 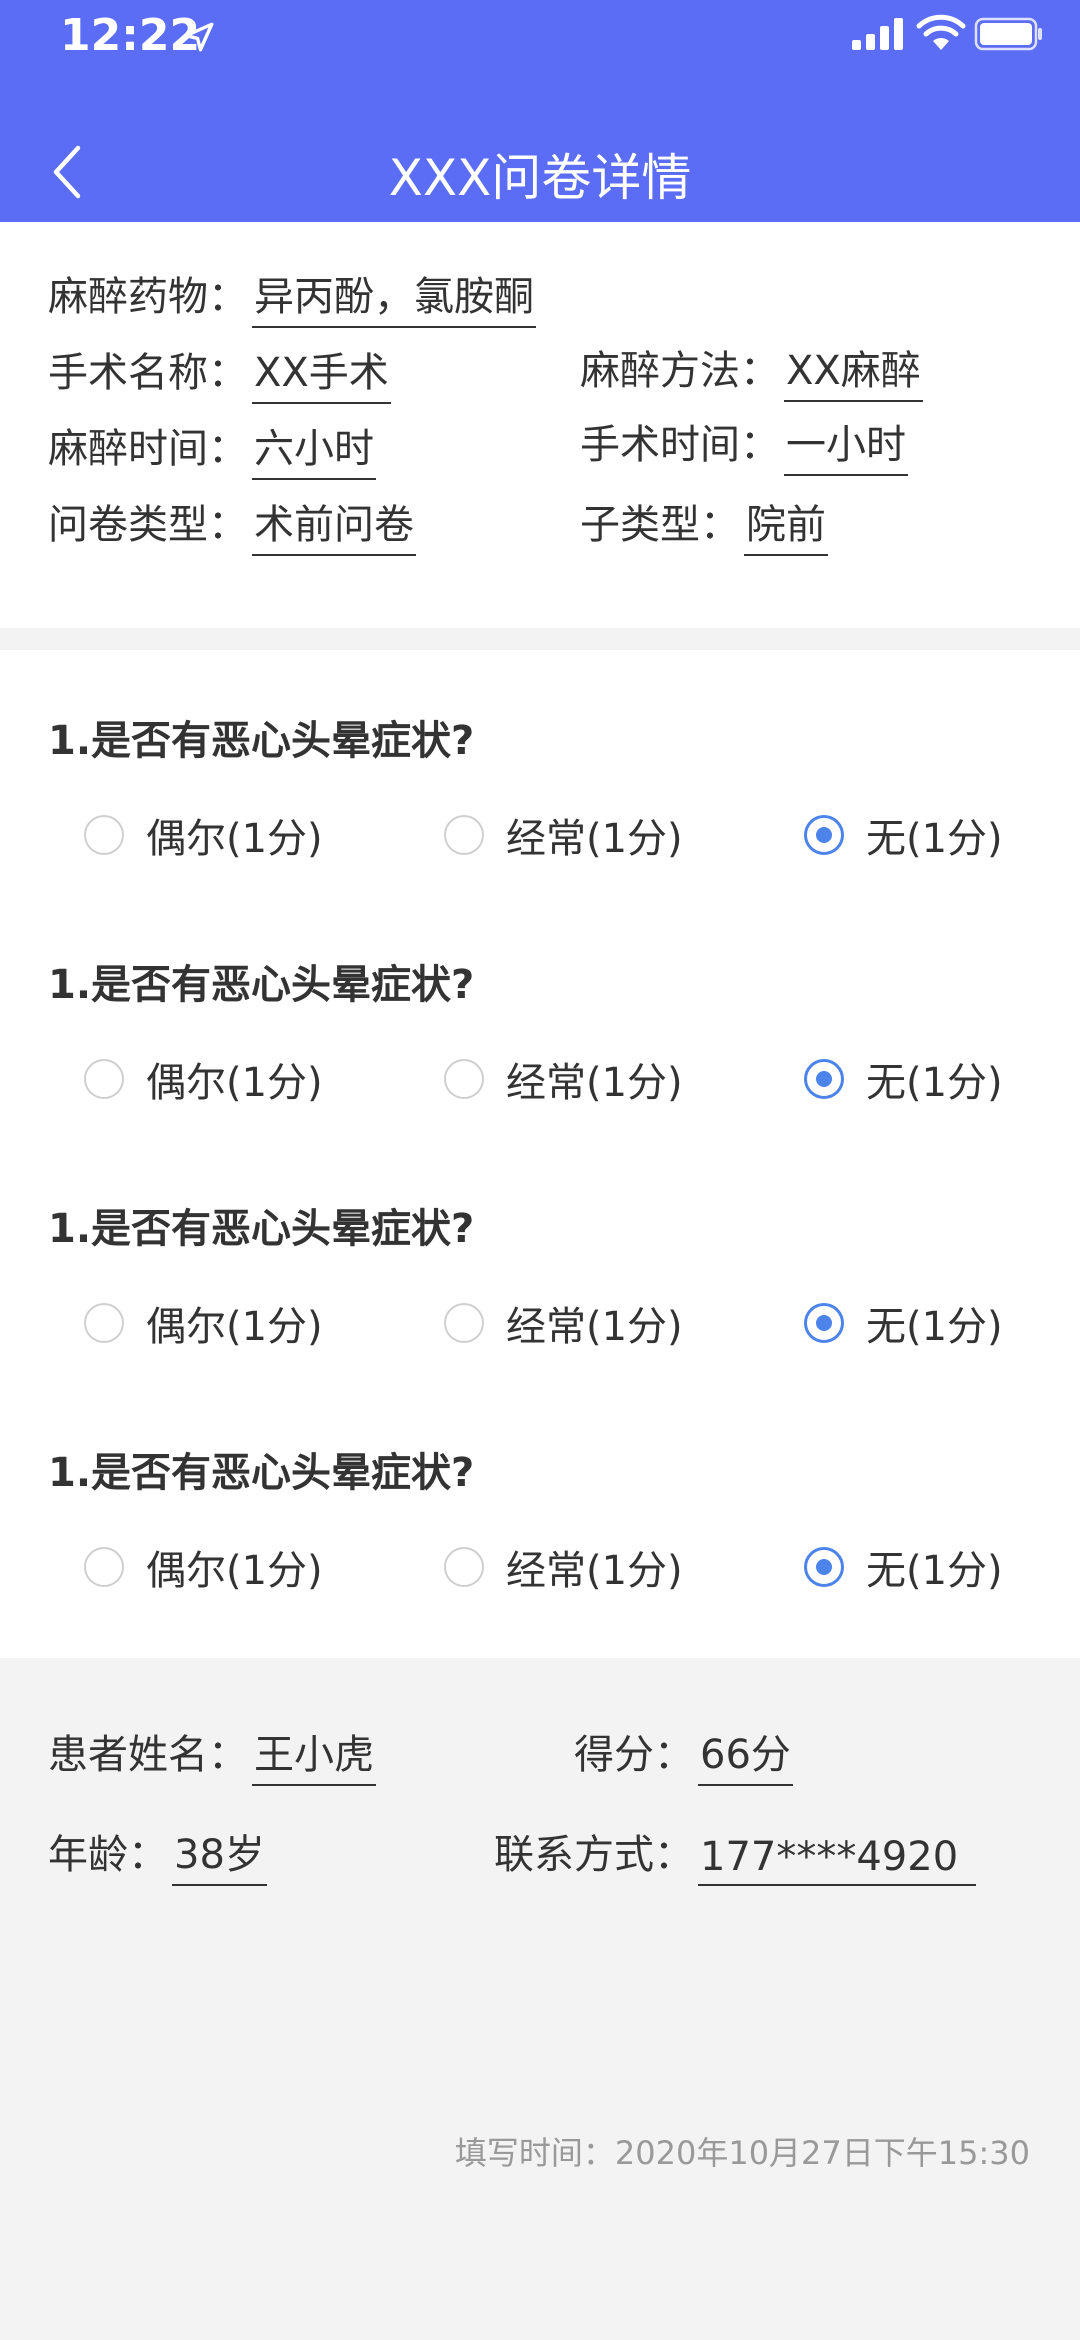 What do you see at coordinates (594, 1855) in the screenshot?
I see `contact-label: 联系方式：` at bounding box center [594, 1855].